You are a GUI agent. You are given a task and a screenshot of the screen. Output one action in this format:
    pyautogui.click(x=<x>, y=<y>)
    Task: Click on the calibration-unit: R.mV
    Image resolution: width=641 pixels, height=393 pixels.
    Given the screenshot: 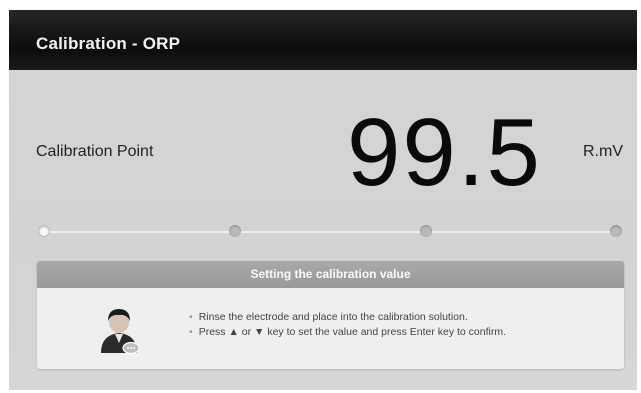 What is the action you would take?
    pyautogui.click(x=603, y=151)
    